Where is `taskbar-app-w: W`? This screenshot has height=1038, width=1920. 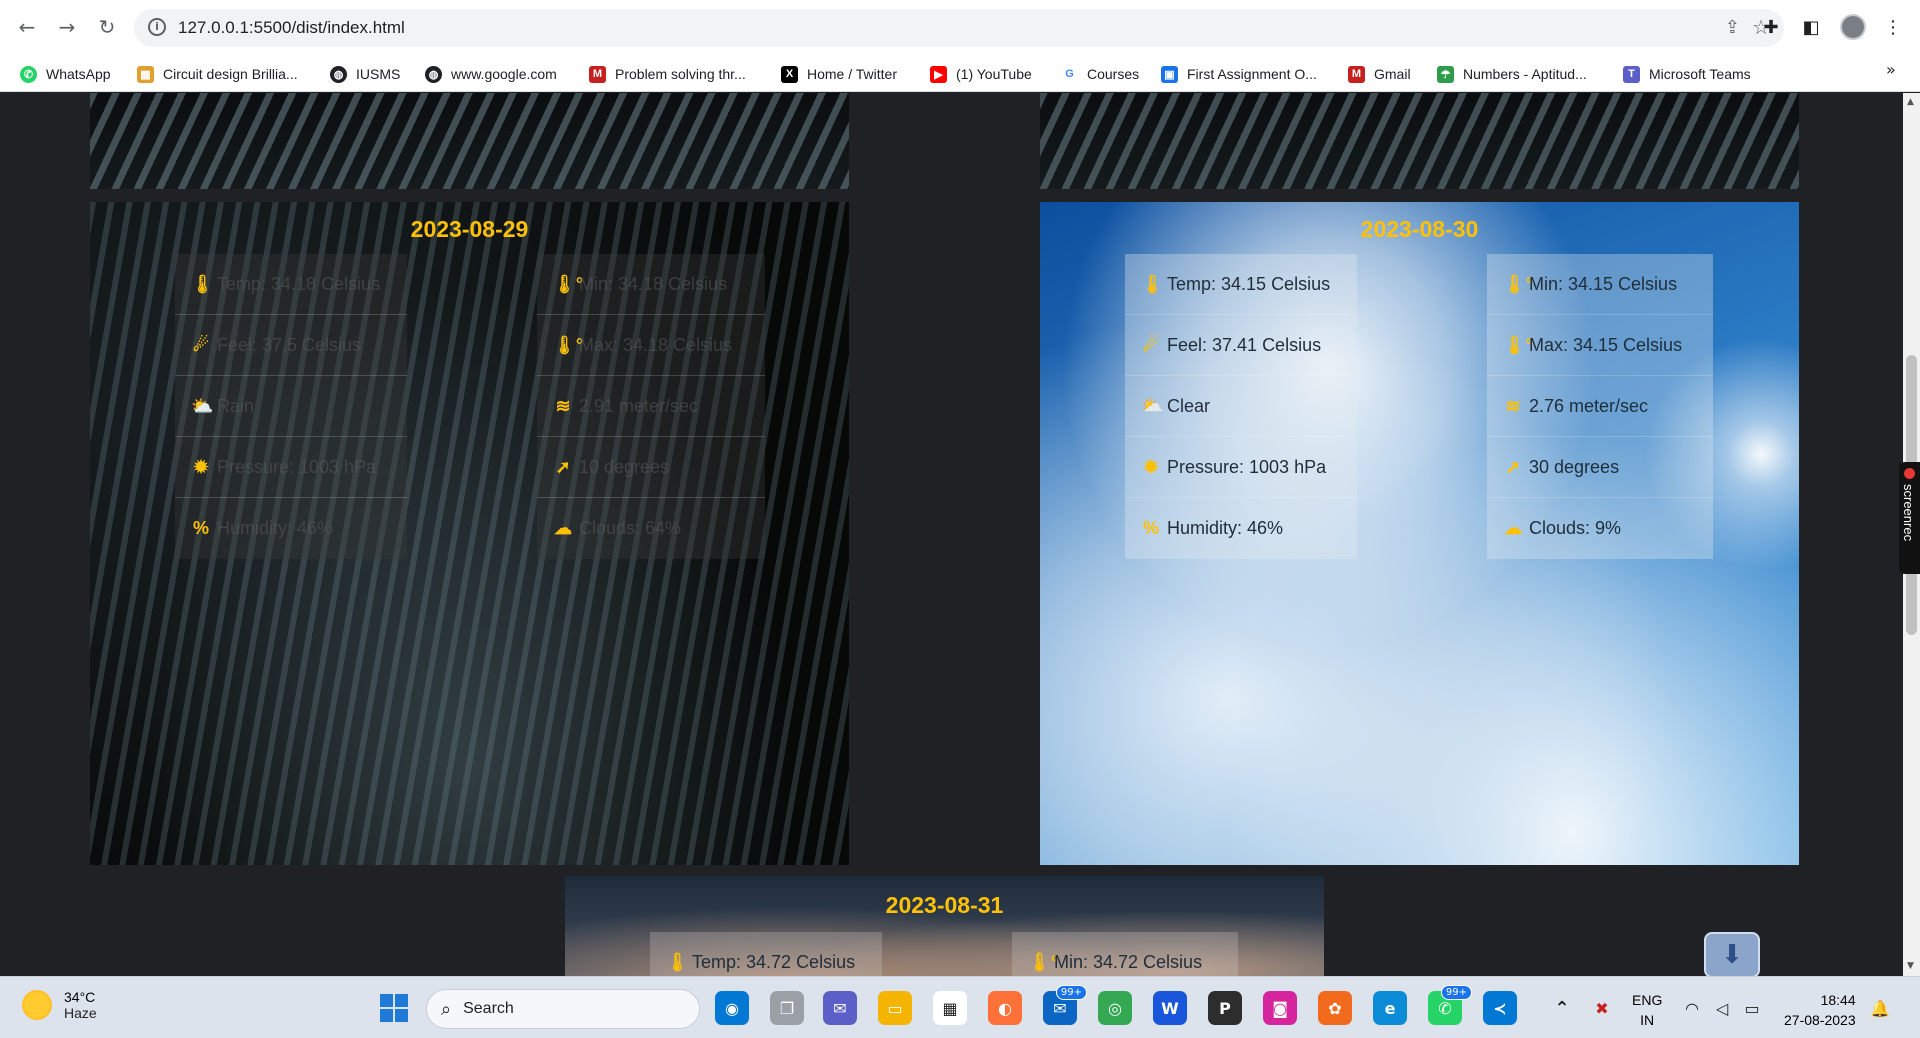
taskbar-app-w: W is located at coordinates (1170, 1008).